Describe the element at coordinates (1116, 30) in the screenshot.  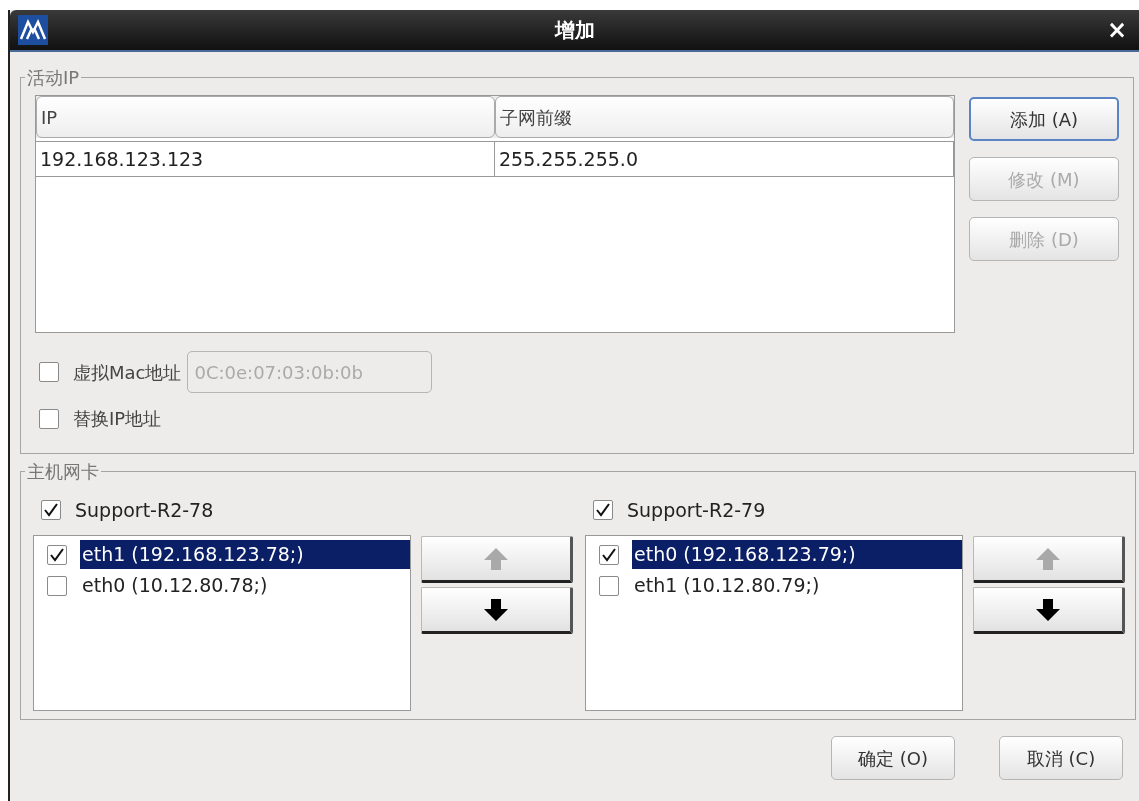
I see `close-button: ×` at that location.